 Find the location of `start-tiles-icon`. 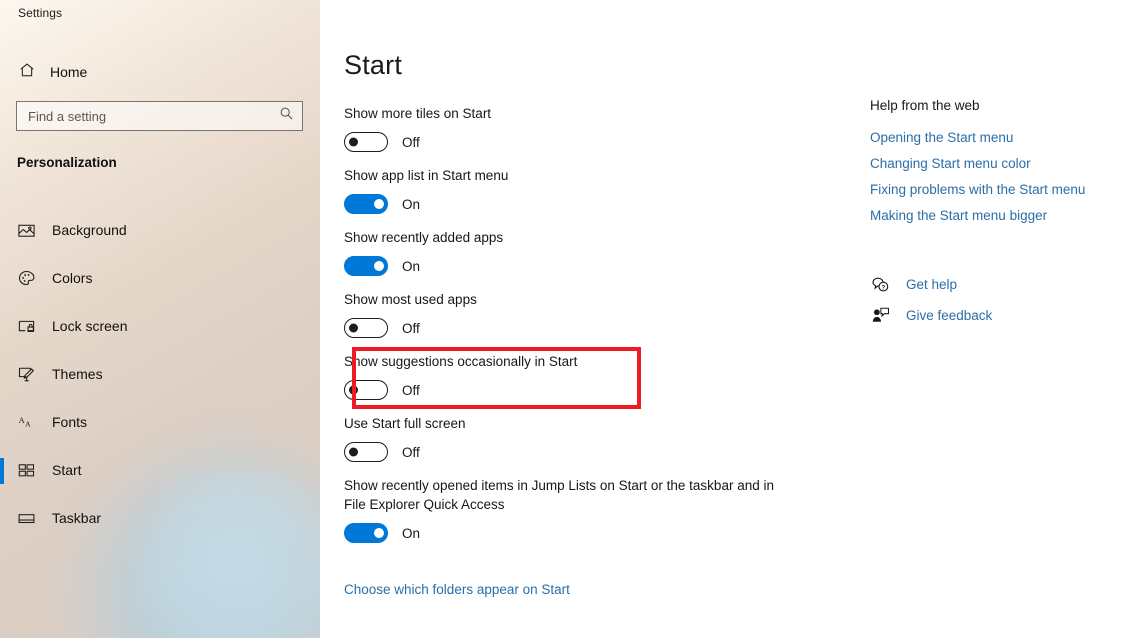

start-tiles-icon is located at coordinates (26, 470).